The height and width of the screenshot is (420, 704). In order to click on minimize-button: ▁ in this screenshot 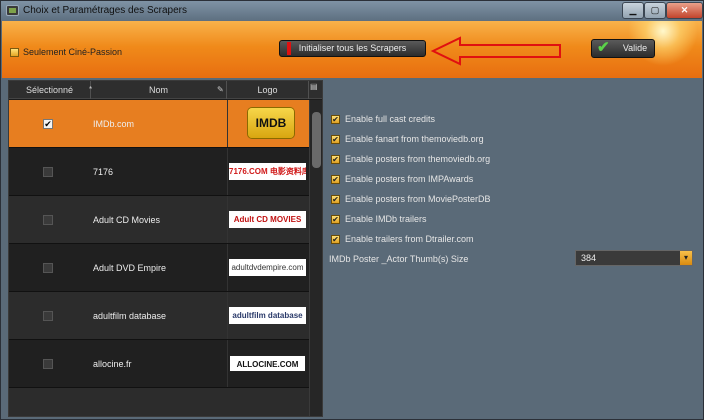, I will do `click(633, 10)`.